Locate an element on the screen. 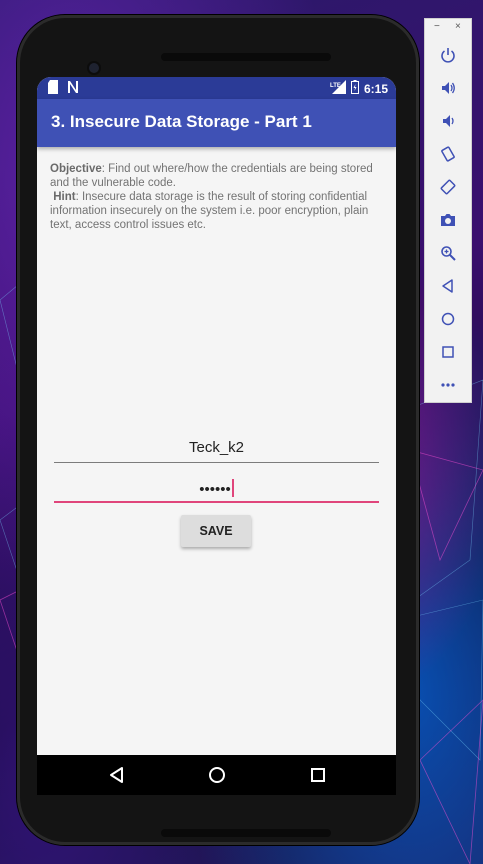  lte-signal-icon: LTE is located at coordinates (338, 88).